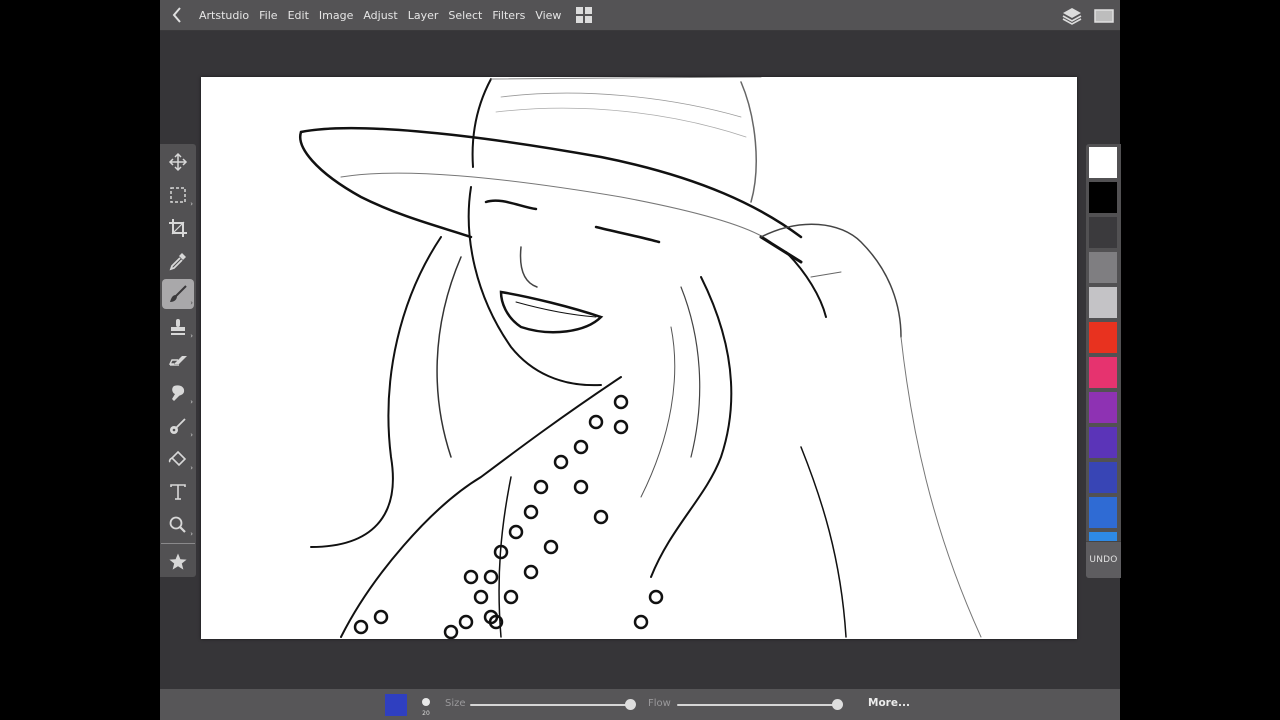 The height and width of the screenshot is (720, 1280). I want to click on brush-size-value: 20, so click(426, 713).